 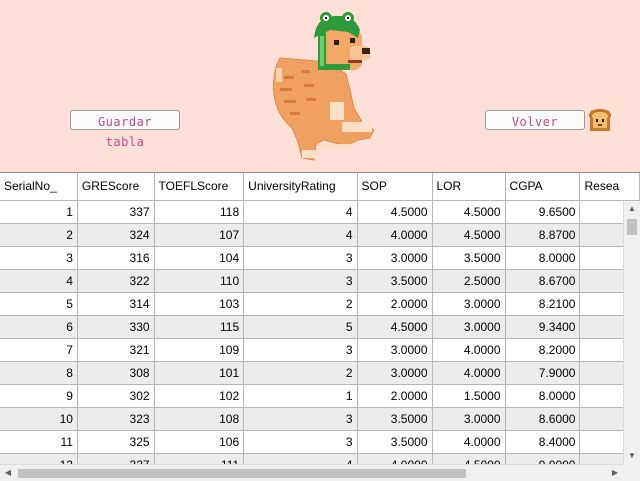 I want to click on table-cell: 7.9000, so click(x=543, y=373).